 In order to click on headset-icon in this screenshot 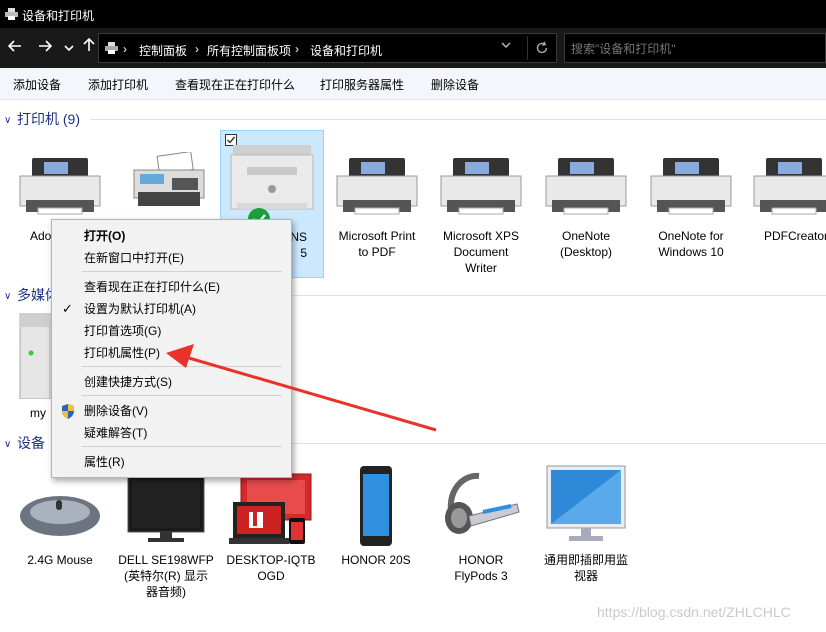, I will do `click(481, 507)`.